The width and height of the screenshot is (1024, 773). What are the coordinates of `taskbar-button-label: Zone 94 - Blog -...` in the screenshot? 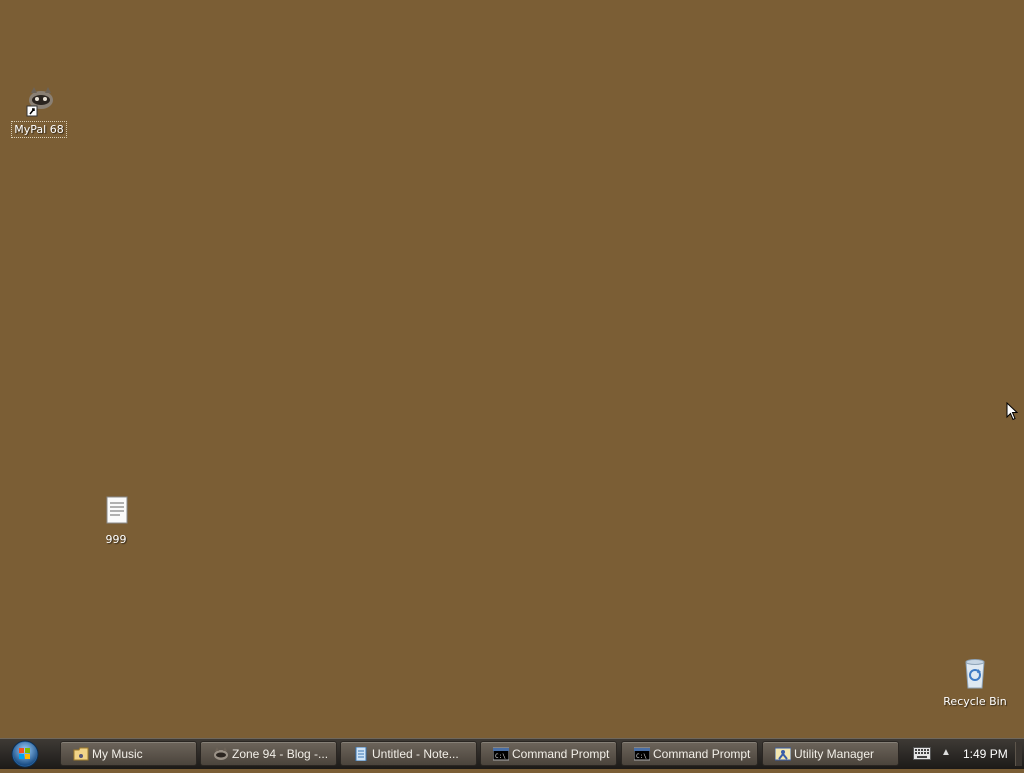 It's located at (280, 754).